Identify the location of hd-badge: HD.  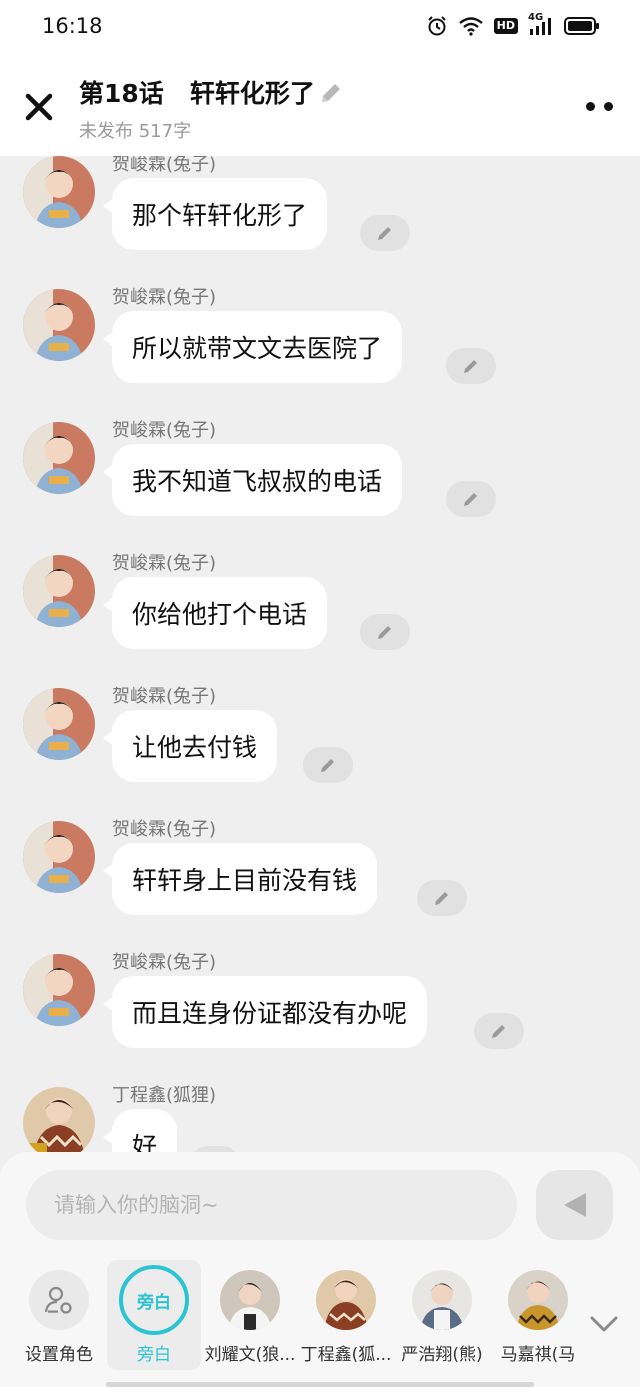
(505, 26).